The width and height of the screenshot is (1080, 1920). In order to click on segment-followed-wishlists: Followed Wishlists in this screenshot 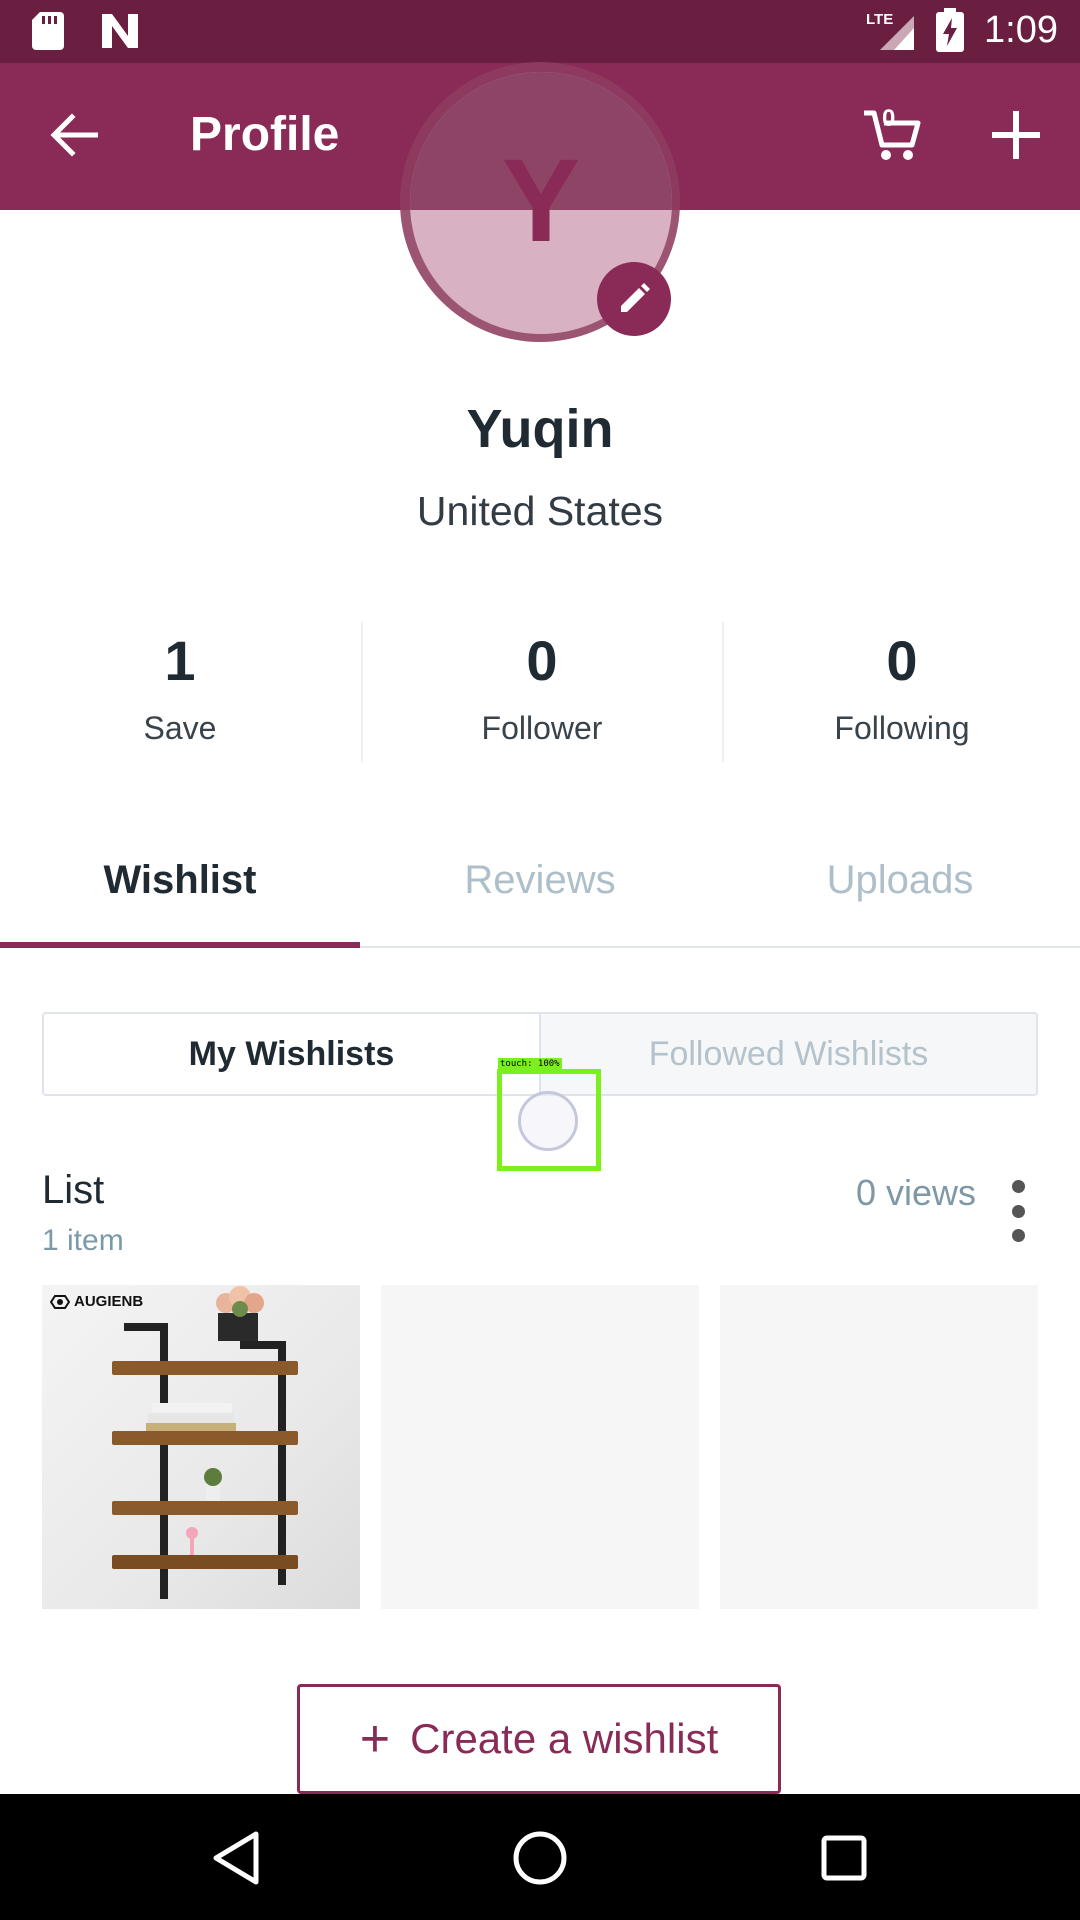, I will do `click(788, 1054)`.